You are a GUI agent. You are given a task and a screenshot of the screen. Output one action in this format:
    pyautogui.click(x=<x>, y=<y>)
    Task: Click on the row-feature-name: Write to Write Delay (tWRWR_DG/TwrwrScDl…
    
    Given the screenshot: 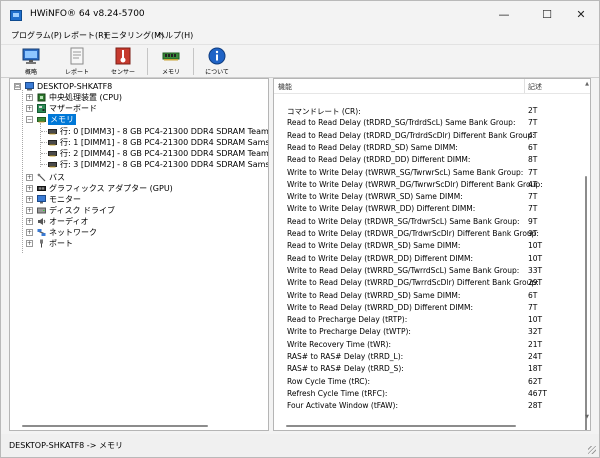 What is the action you would take?
    pyautogui.click(x=415, y=184)
    